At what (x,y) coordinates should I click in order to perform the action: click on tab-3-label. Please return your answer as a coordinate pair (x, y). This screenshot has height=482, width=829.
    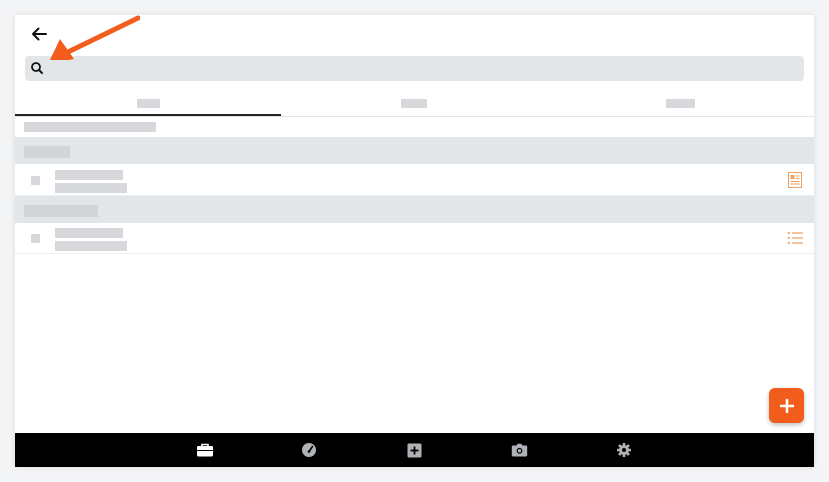
    Looking at the image, I should click on (680, 103).